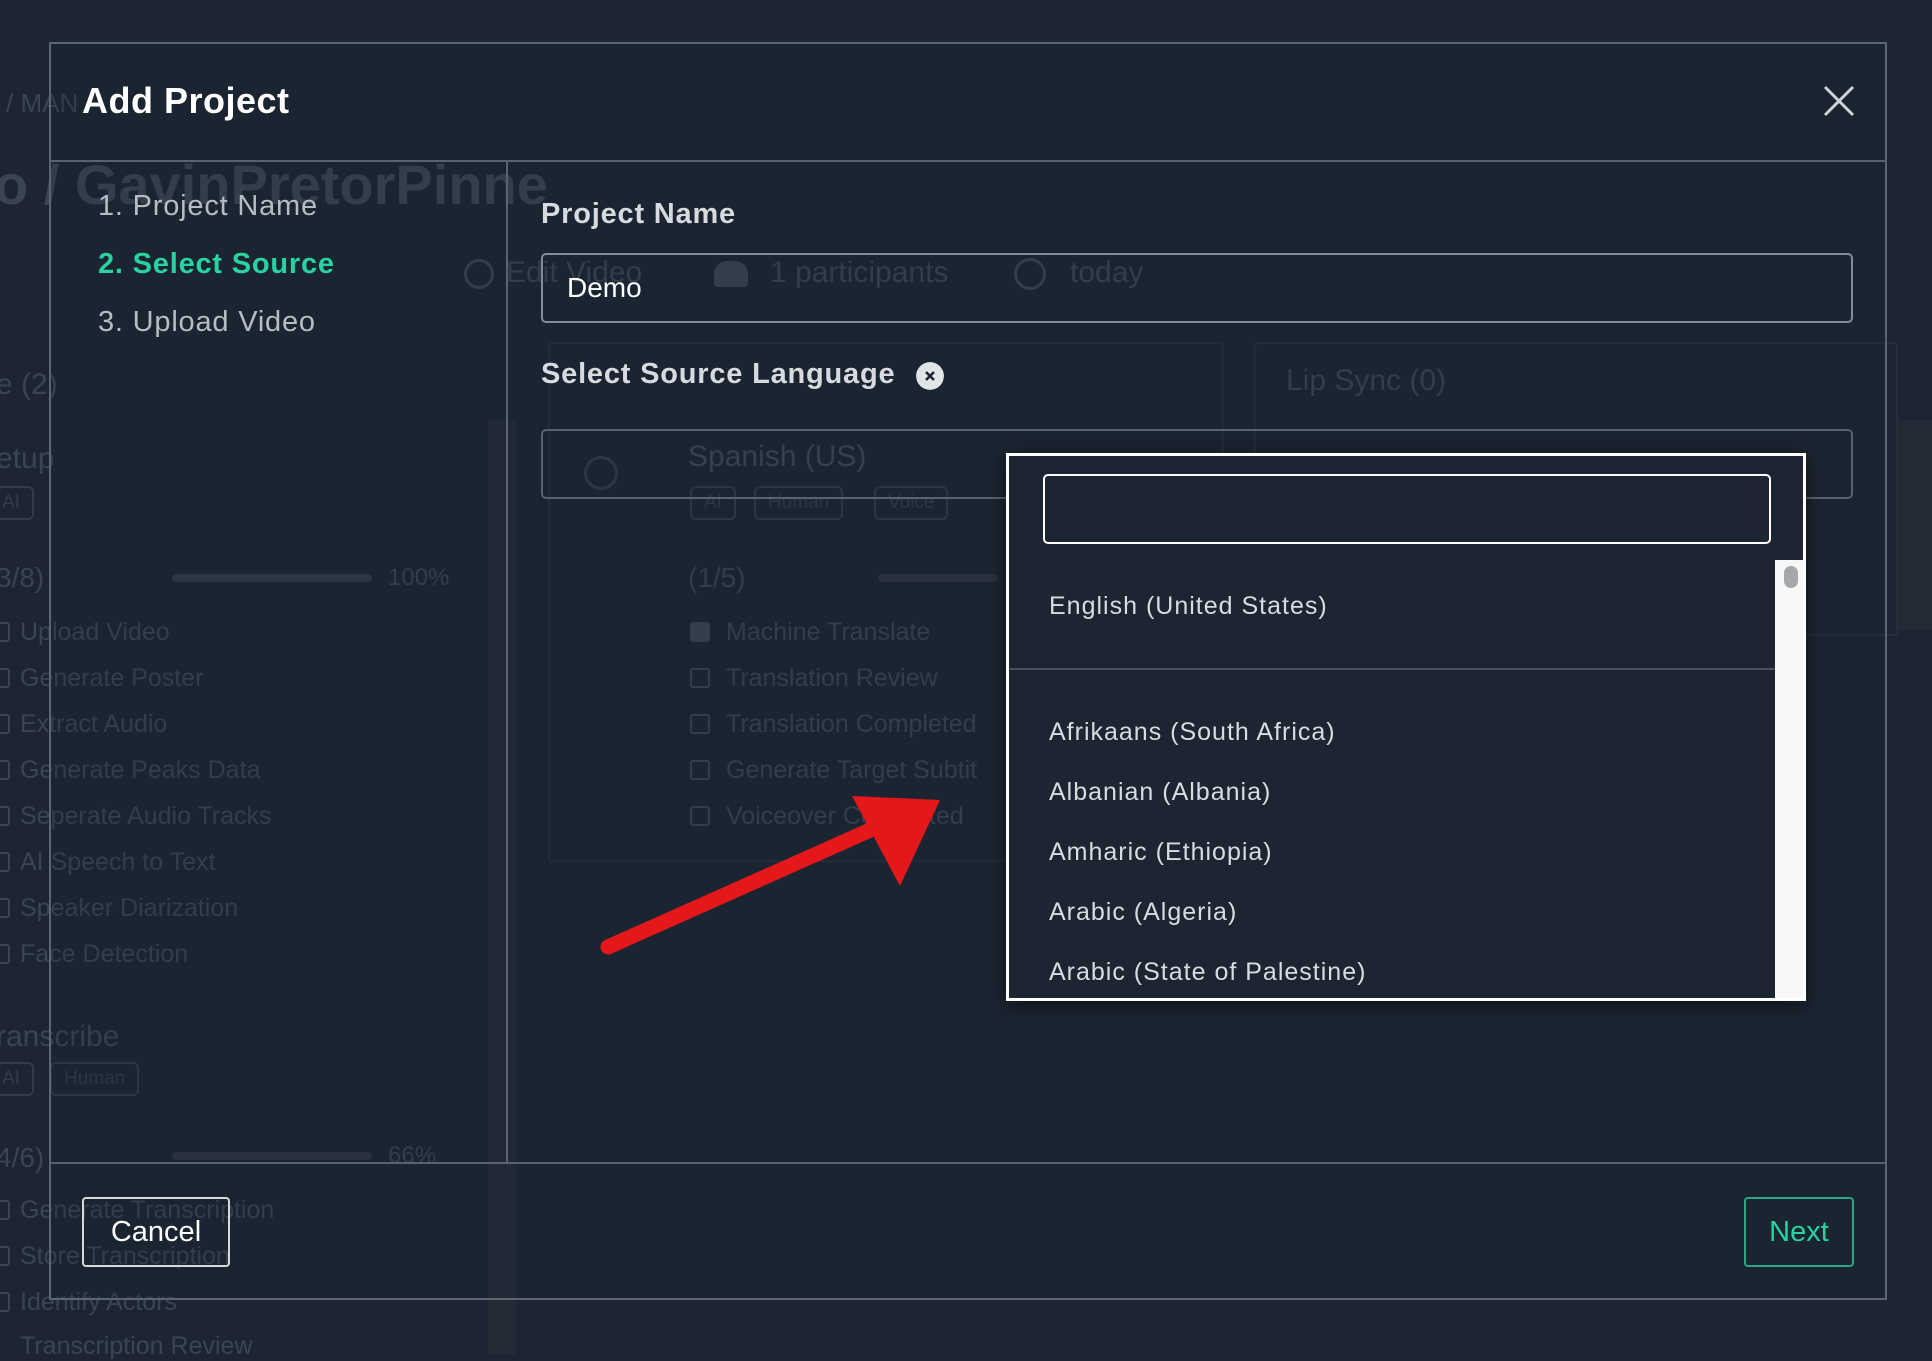 The height and width of the screenshot is (1361, 1932). Describe the element at coordinates (1392, 669) in the screenshot. I see `dropdown-divider` at that location.